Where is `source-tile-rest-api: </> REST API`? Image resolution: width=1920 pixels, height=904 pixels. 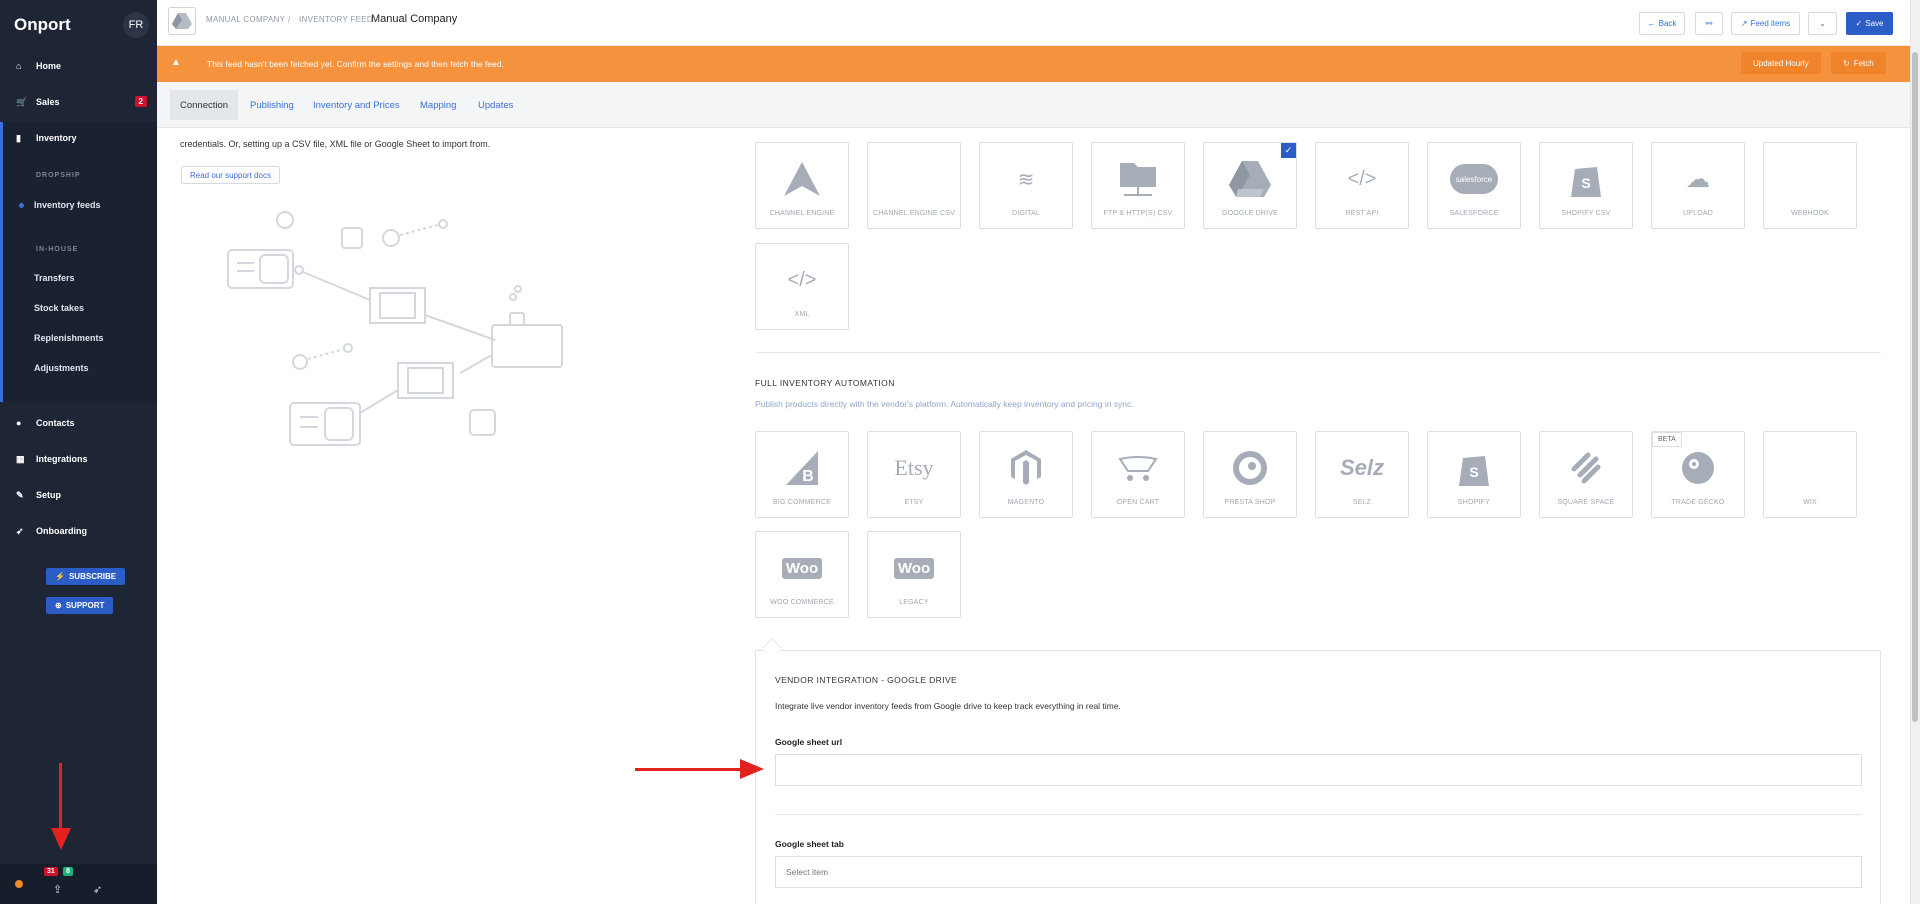
source-tile-rest-api: </> REST API is located at coordinates (1362, 185).